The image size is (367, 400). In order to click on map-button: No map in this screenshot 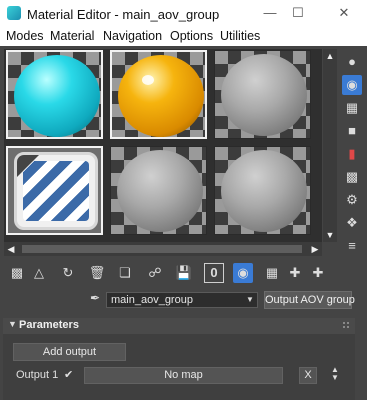, I will do `click(183, 375)`.